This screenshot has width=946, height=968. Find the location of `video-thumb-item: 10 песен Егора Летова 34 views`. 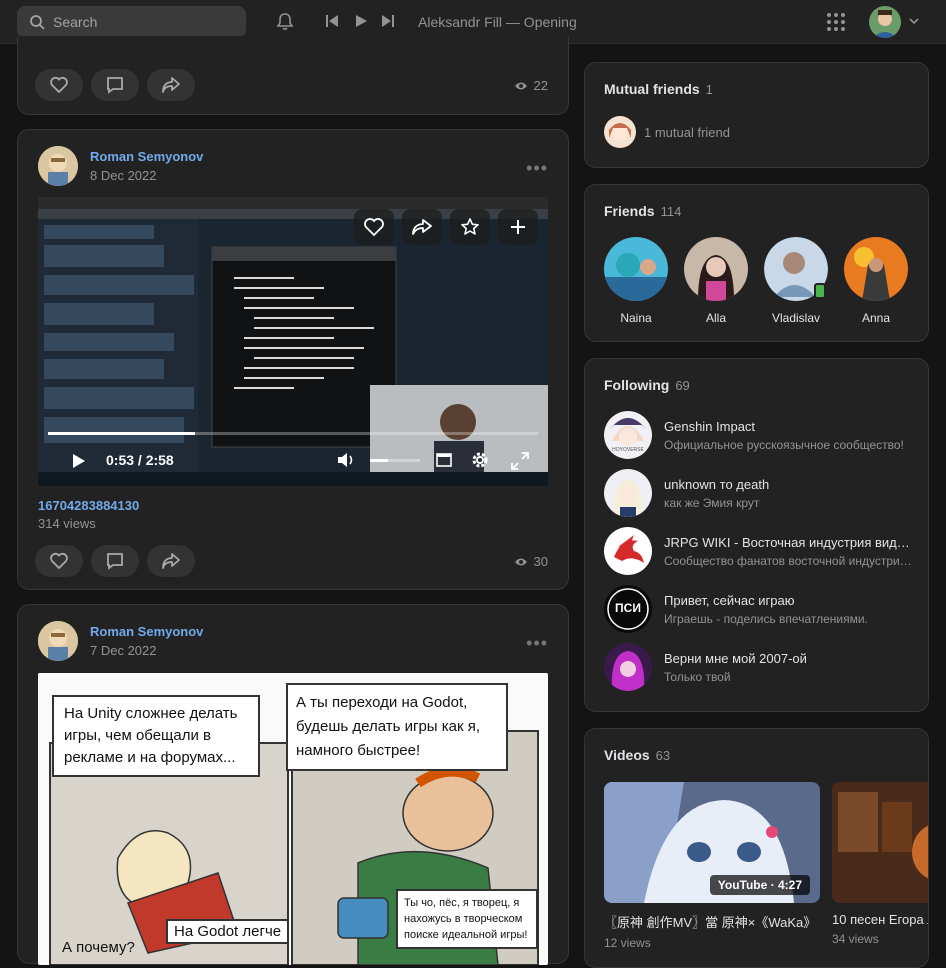

video-thumb-item: 10 песен Егора Летова 34 views is located at coordinates (880, 864).